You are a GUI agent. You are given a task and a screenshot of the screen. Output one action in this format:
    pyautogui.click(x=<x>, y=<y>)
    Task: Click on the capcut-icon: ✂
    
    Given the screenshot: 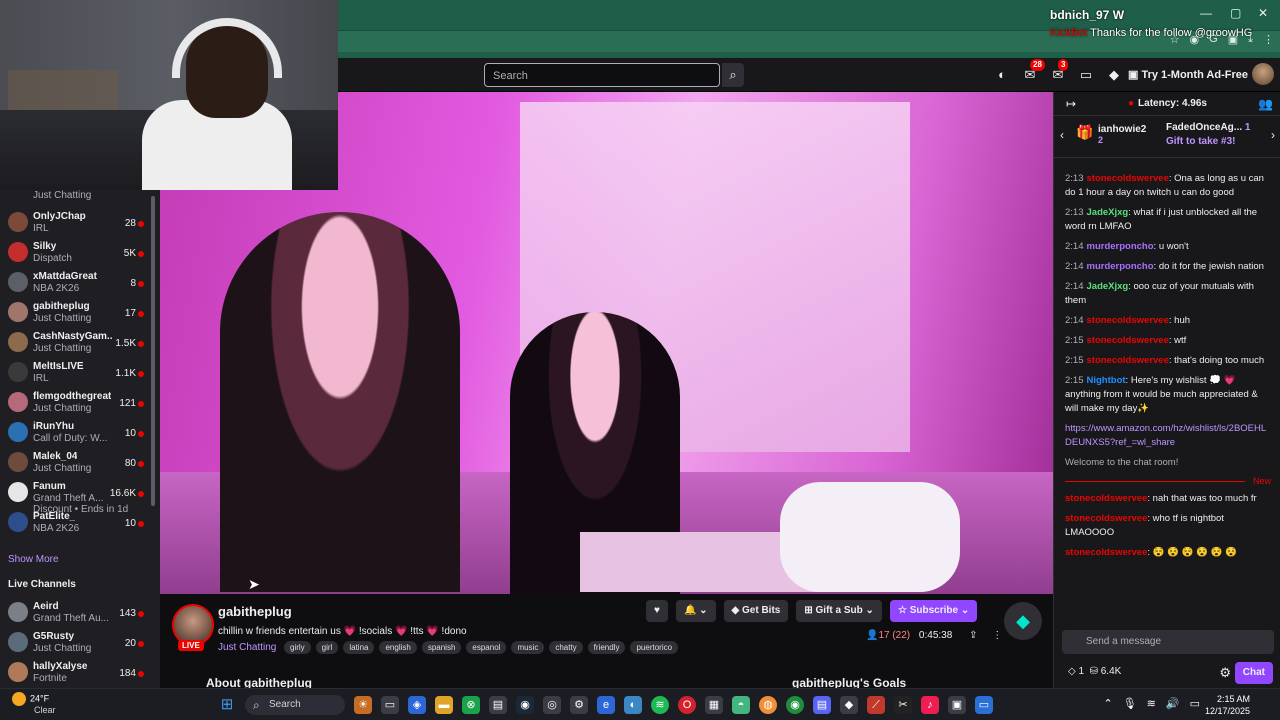 What is the action you would take?
    pyautogui.click(x=903, y=705)
    